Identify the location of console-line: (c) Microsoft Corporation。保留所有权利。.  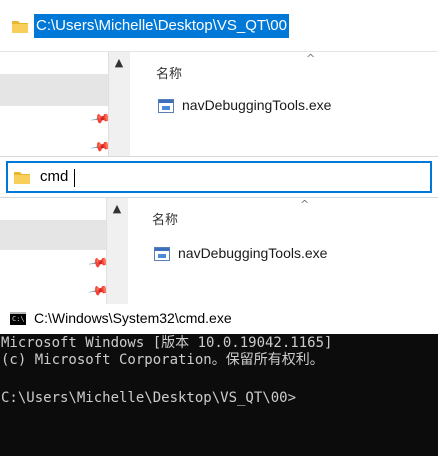
(162, 360).